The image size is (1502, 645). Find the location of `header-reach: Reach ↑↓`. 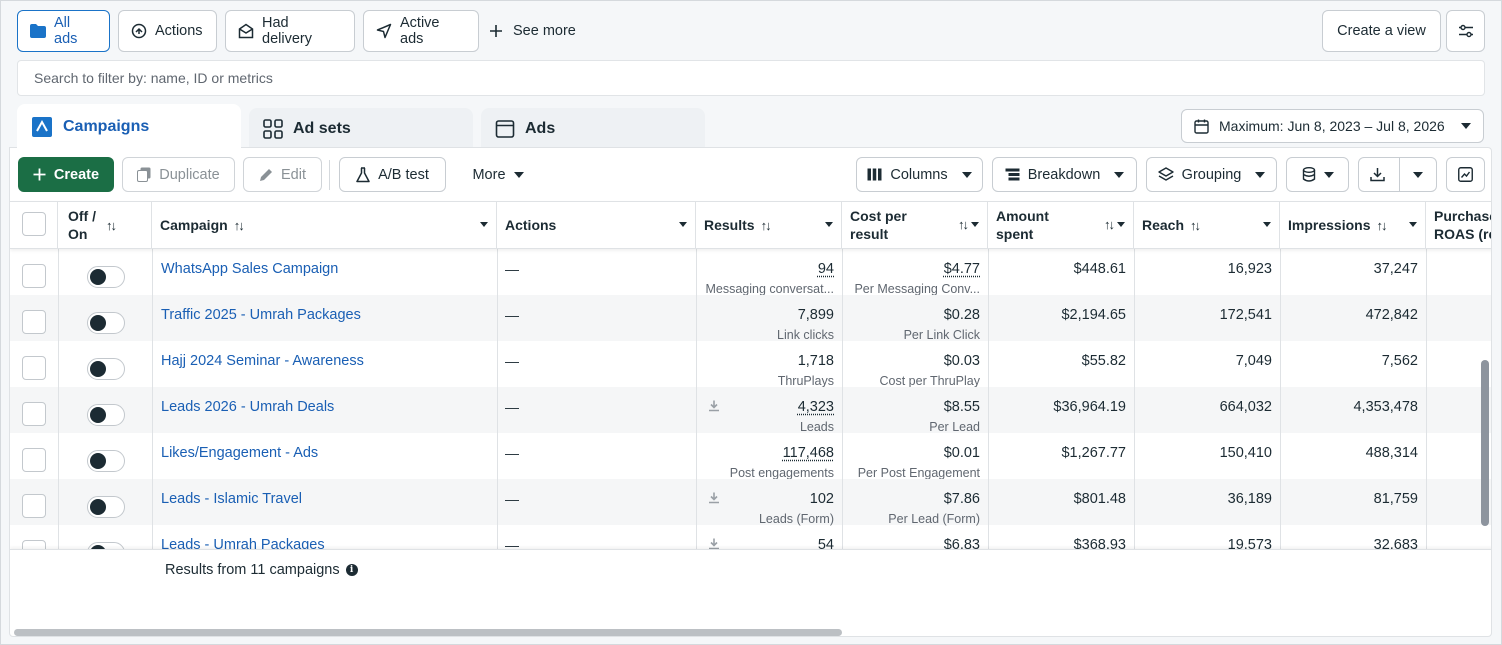

header-reach: Reach ↑↓ is located at coordinates (1207, 225).